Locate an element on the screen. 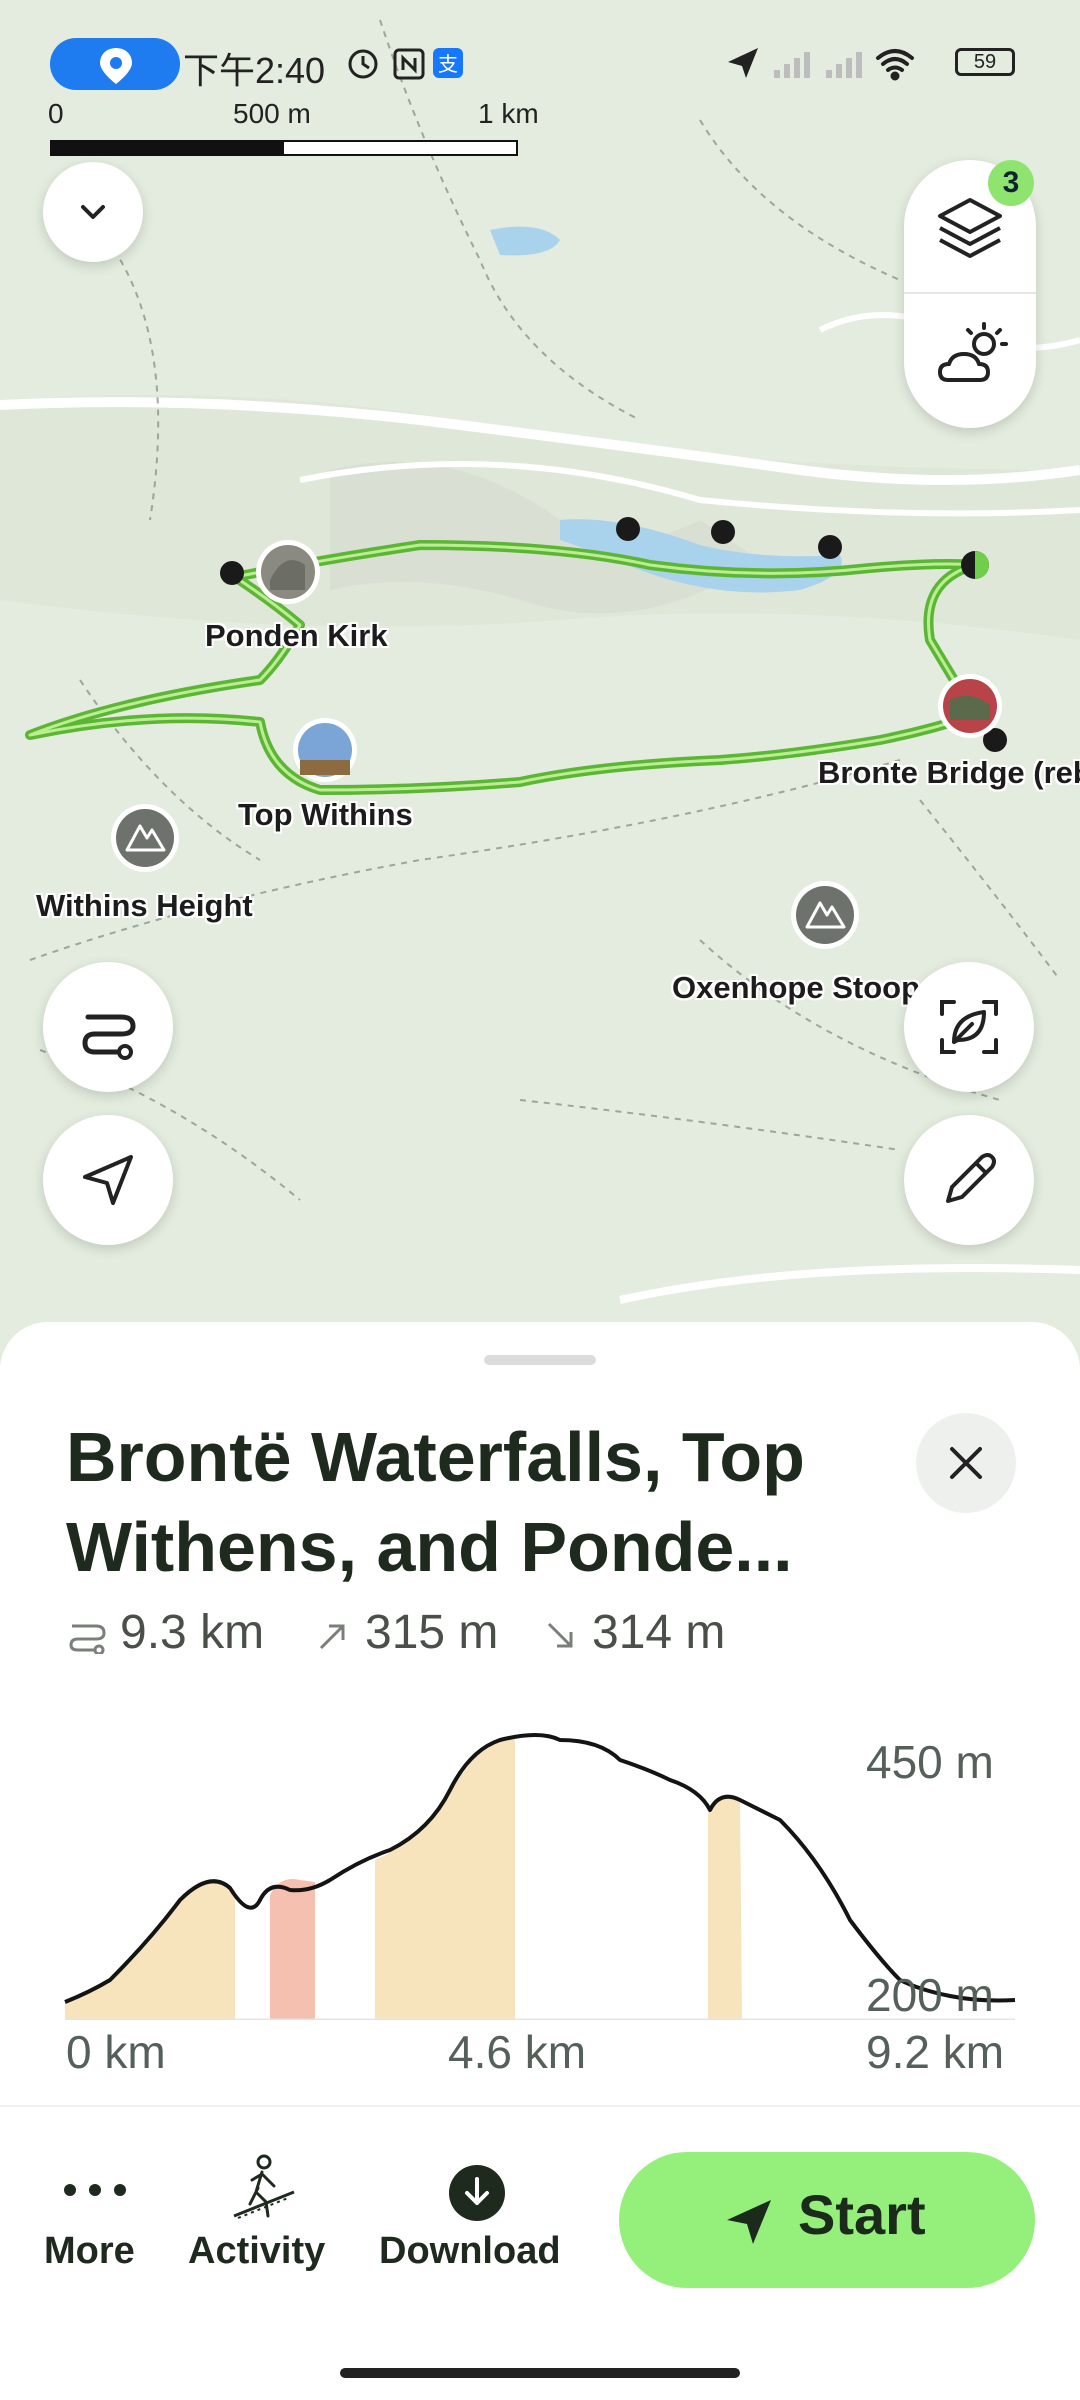 This screenshot has width=1080, height=2400. map-label-top-withins: Top Withins is located at coordinates (325, 815).